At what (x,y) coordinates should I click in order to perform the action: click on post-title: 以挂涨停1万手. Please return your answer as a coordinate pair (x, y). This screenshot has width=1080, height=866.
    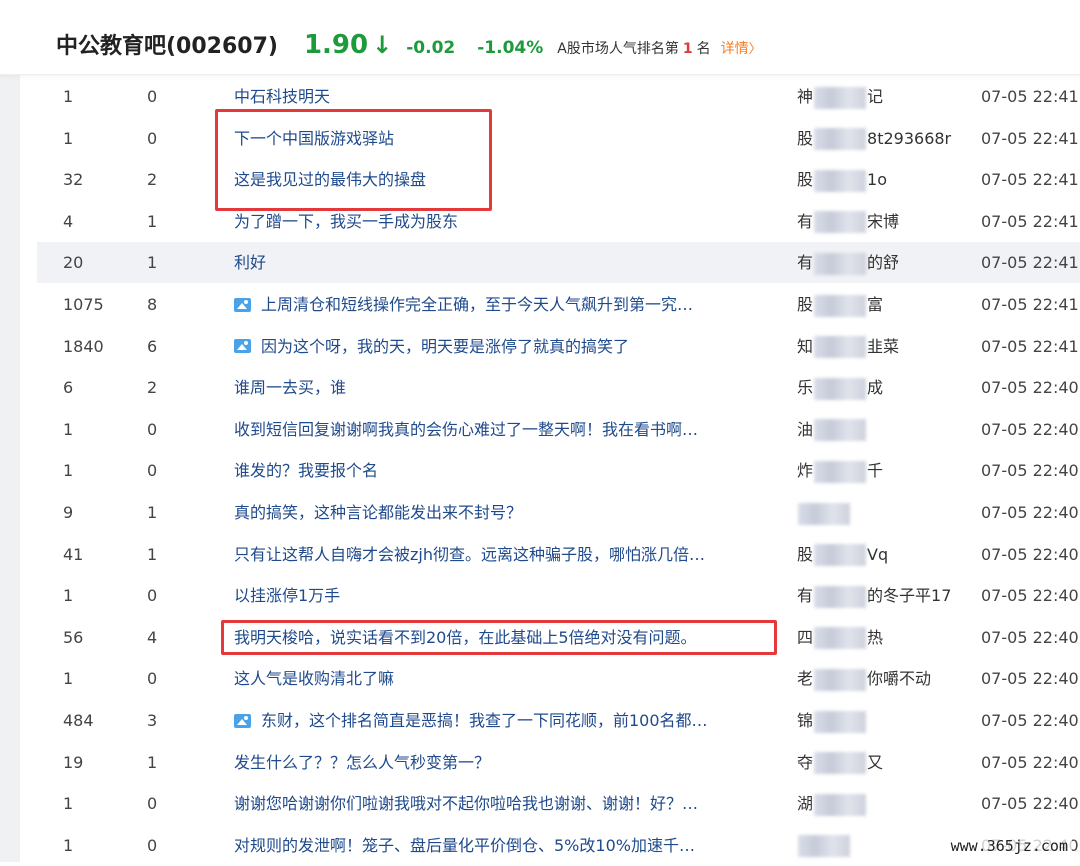
    Looking at the image, I should click on (287, 596).